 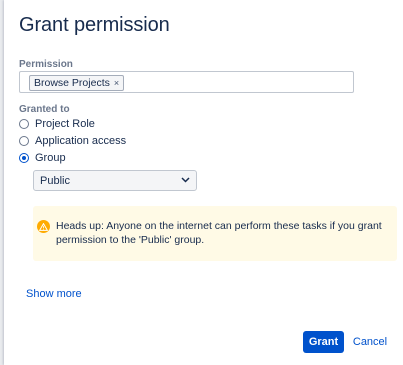 What do you see at coordinates (115, 180) in the screenshot?
I see `group-select: Public` at bounding box center [115, 180].